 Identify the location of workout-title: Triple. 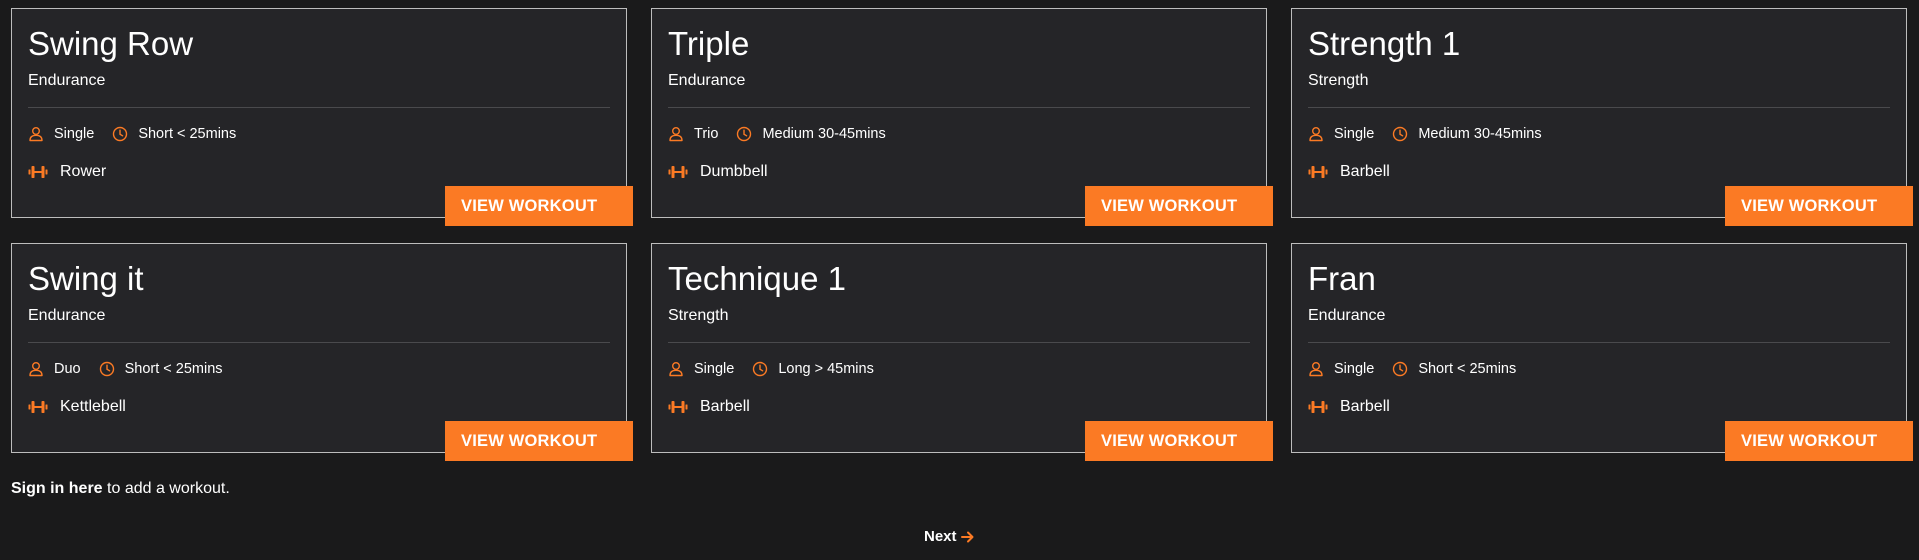
(709, 43).